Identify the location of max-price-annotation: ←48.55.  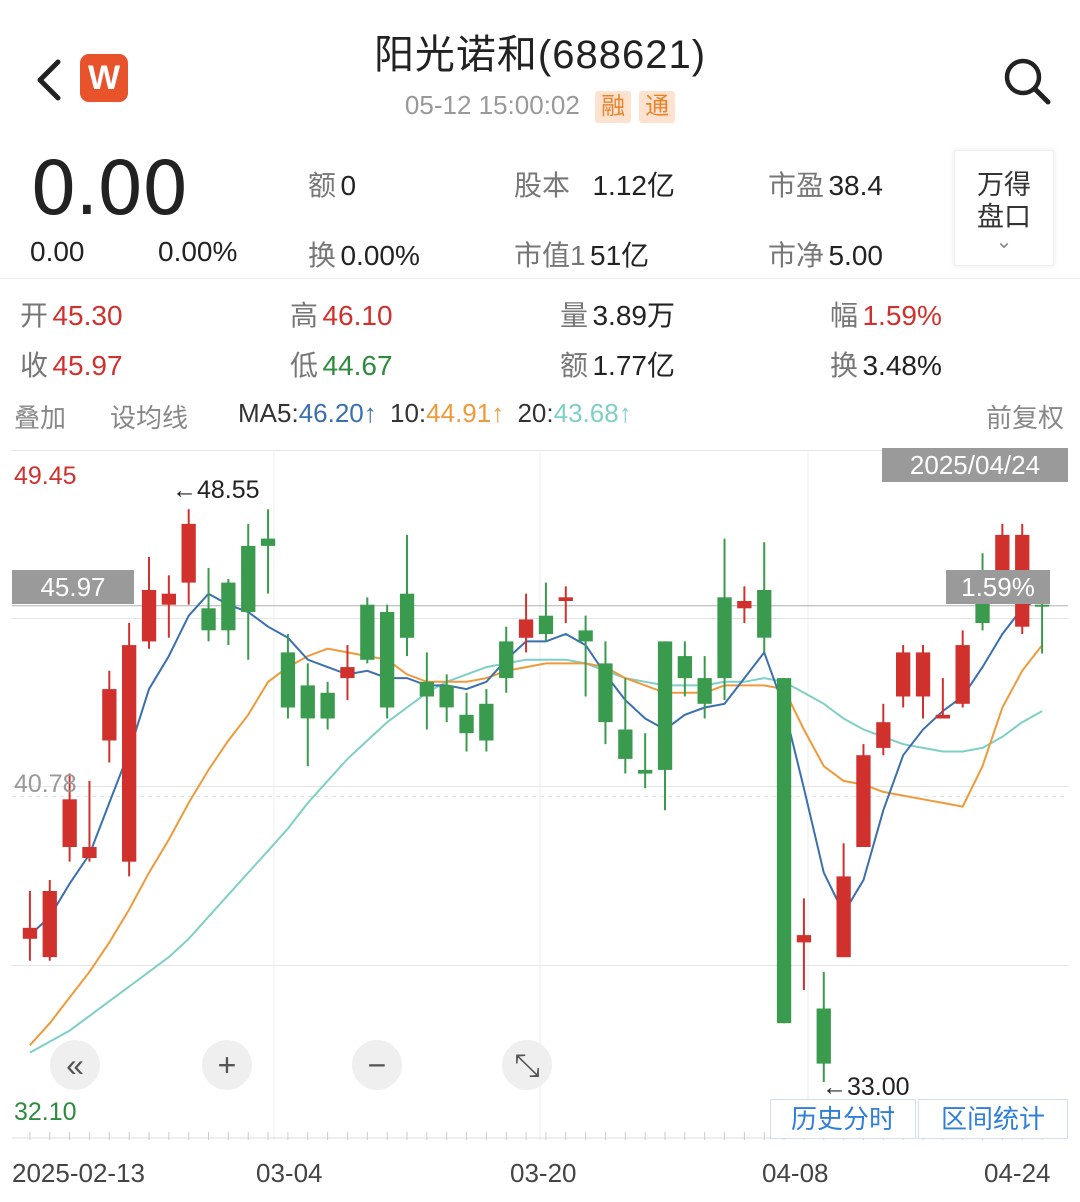
(216, 490).